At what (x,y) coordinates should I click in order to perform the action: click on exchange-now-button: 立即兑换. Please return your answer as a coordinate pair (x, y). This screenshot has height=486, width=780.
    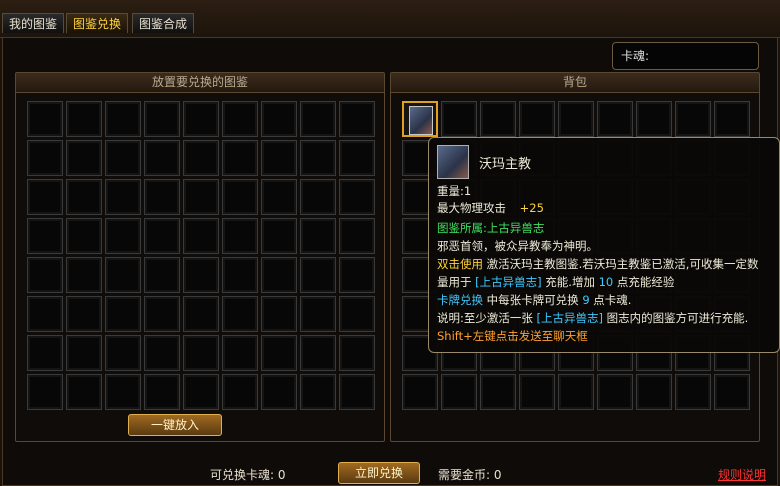
    Looking at the image, I should click on (379, 473).